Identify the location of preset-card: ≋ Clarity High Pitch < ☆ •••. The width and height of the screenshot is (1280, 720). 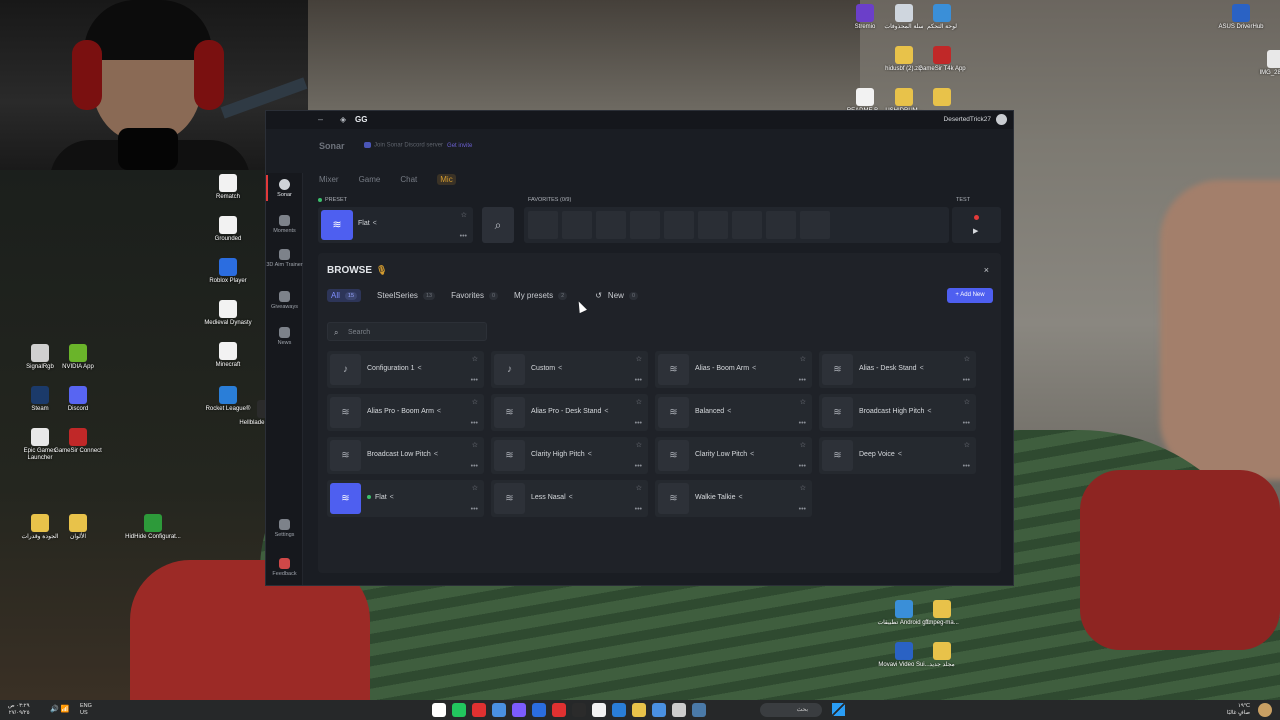
(569, 455).